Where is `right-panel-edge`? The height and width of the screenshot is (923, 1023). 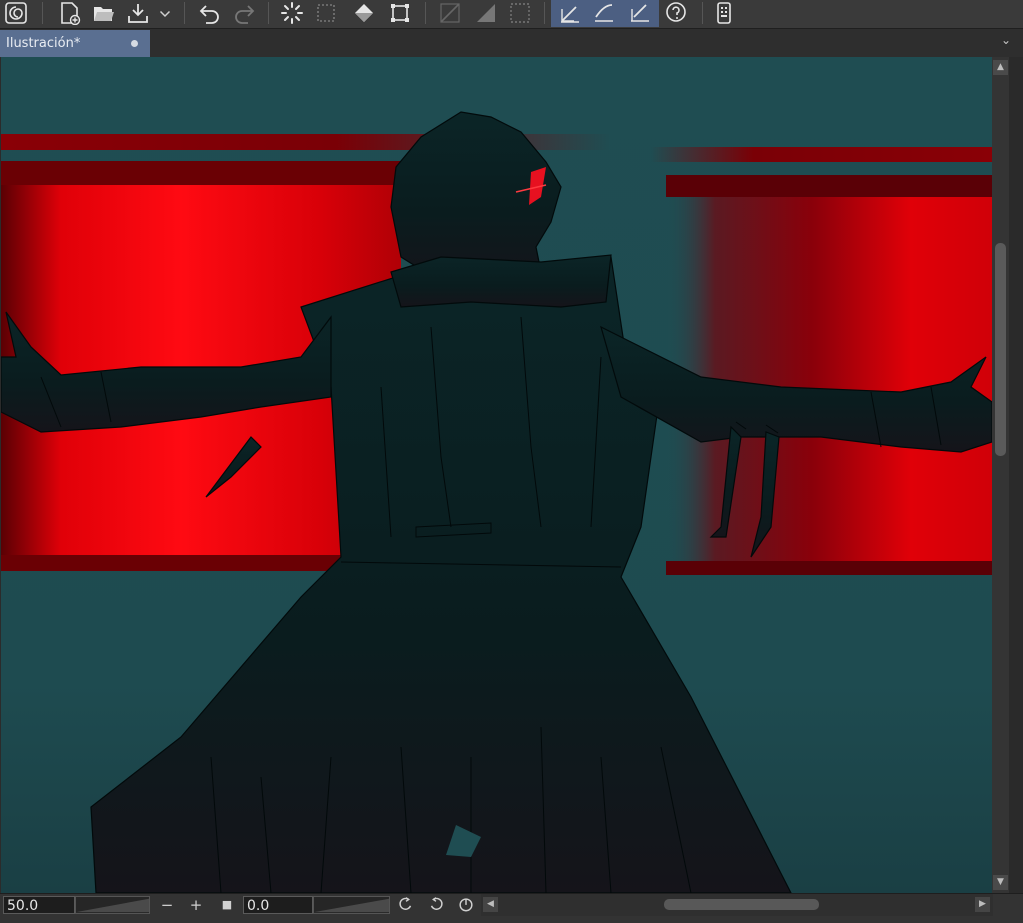
right-panel-edge is located at coordinates (1016, 475).